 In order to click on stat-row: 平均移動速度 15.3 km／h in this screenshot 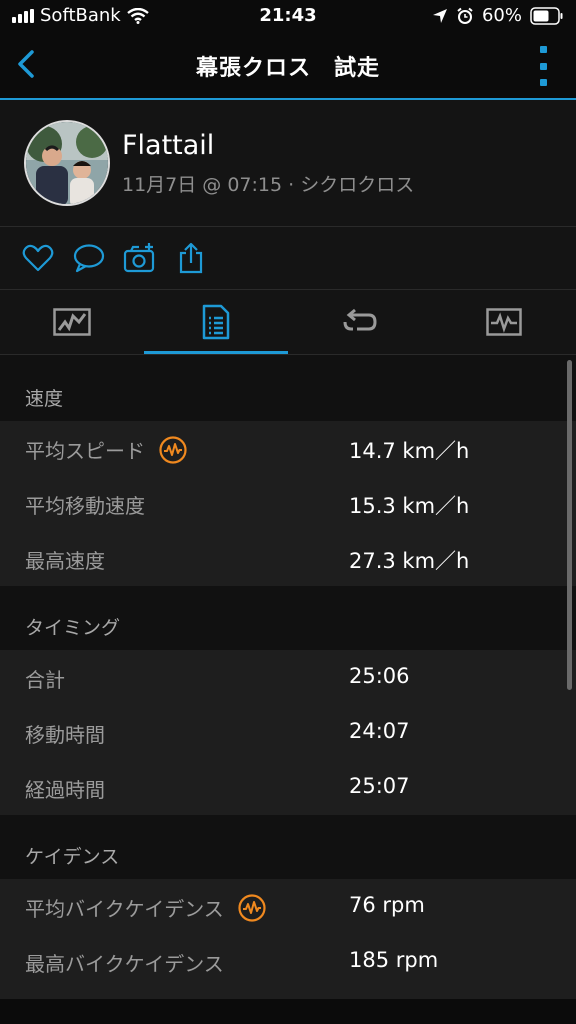, I will do `click(288, 503)`.